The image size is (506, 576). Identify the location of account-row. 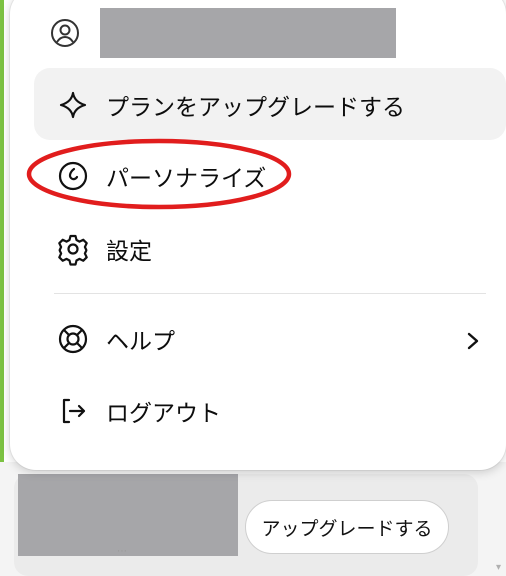
(226, 33).